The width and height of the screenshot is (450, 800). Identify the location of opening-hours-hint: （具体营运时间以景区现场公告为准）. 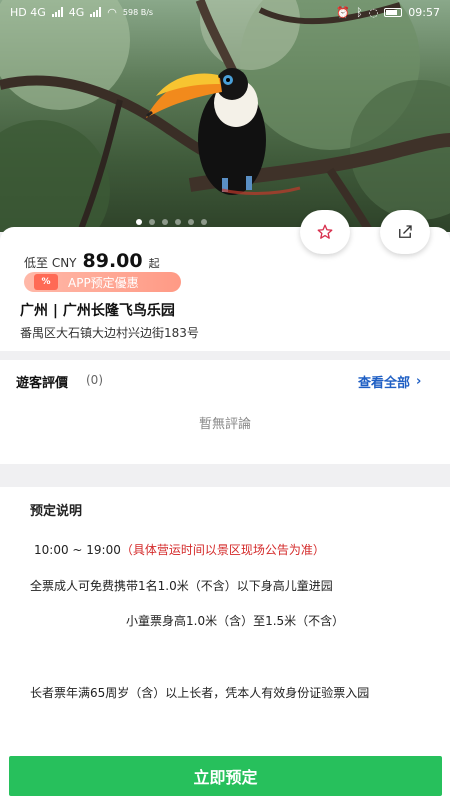
(222, 550).